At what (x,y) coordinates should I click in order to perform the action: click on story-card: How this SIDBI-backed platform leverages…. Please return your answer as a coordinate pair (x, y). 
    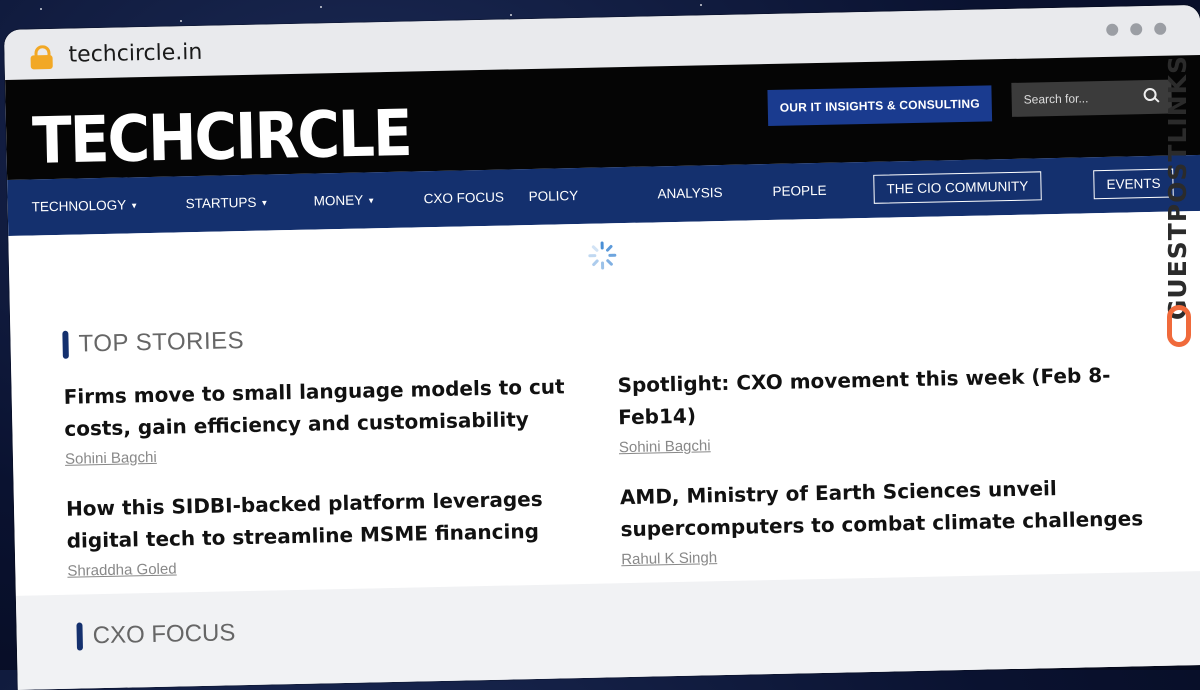
    Looking at the image, I should click on (337, 531).